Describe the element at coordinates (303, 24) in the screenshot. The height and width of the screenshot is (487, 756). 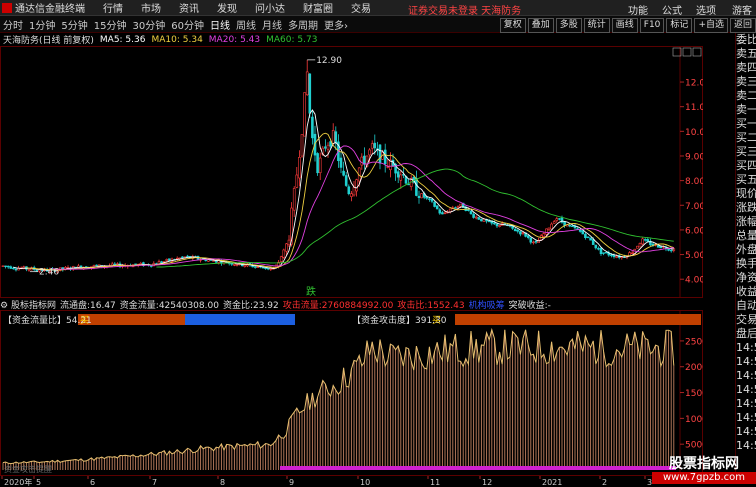
I see `period-multi: 多周期` at that location.